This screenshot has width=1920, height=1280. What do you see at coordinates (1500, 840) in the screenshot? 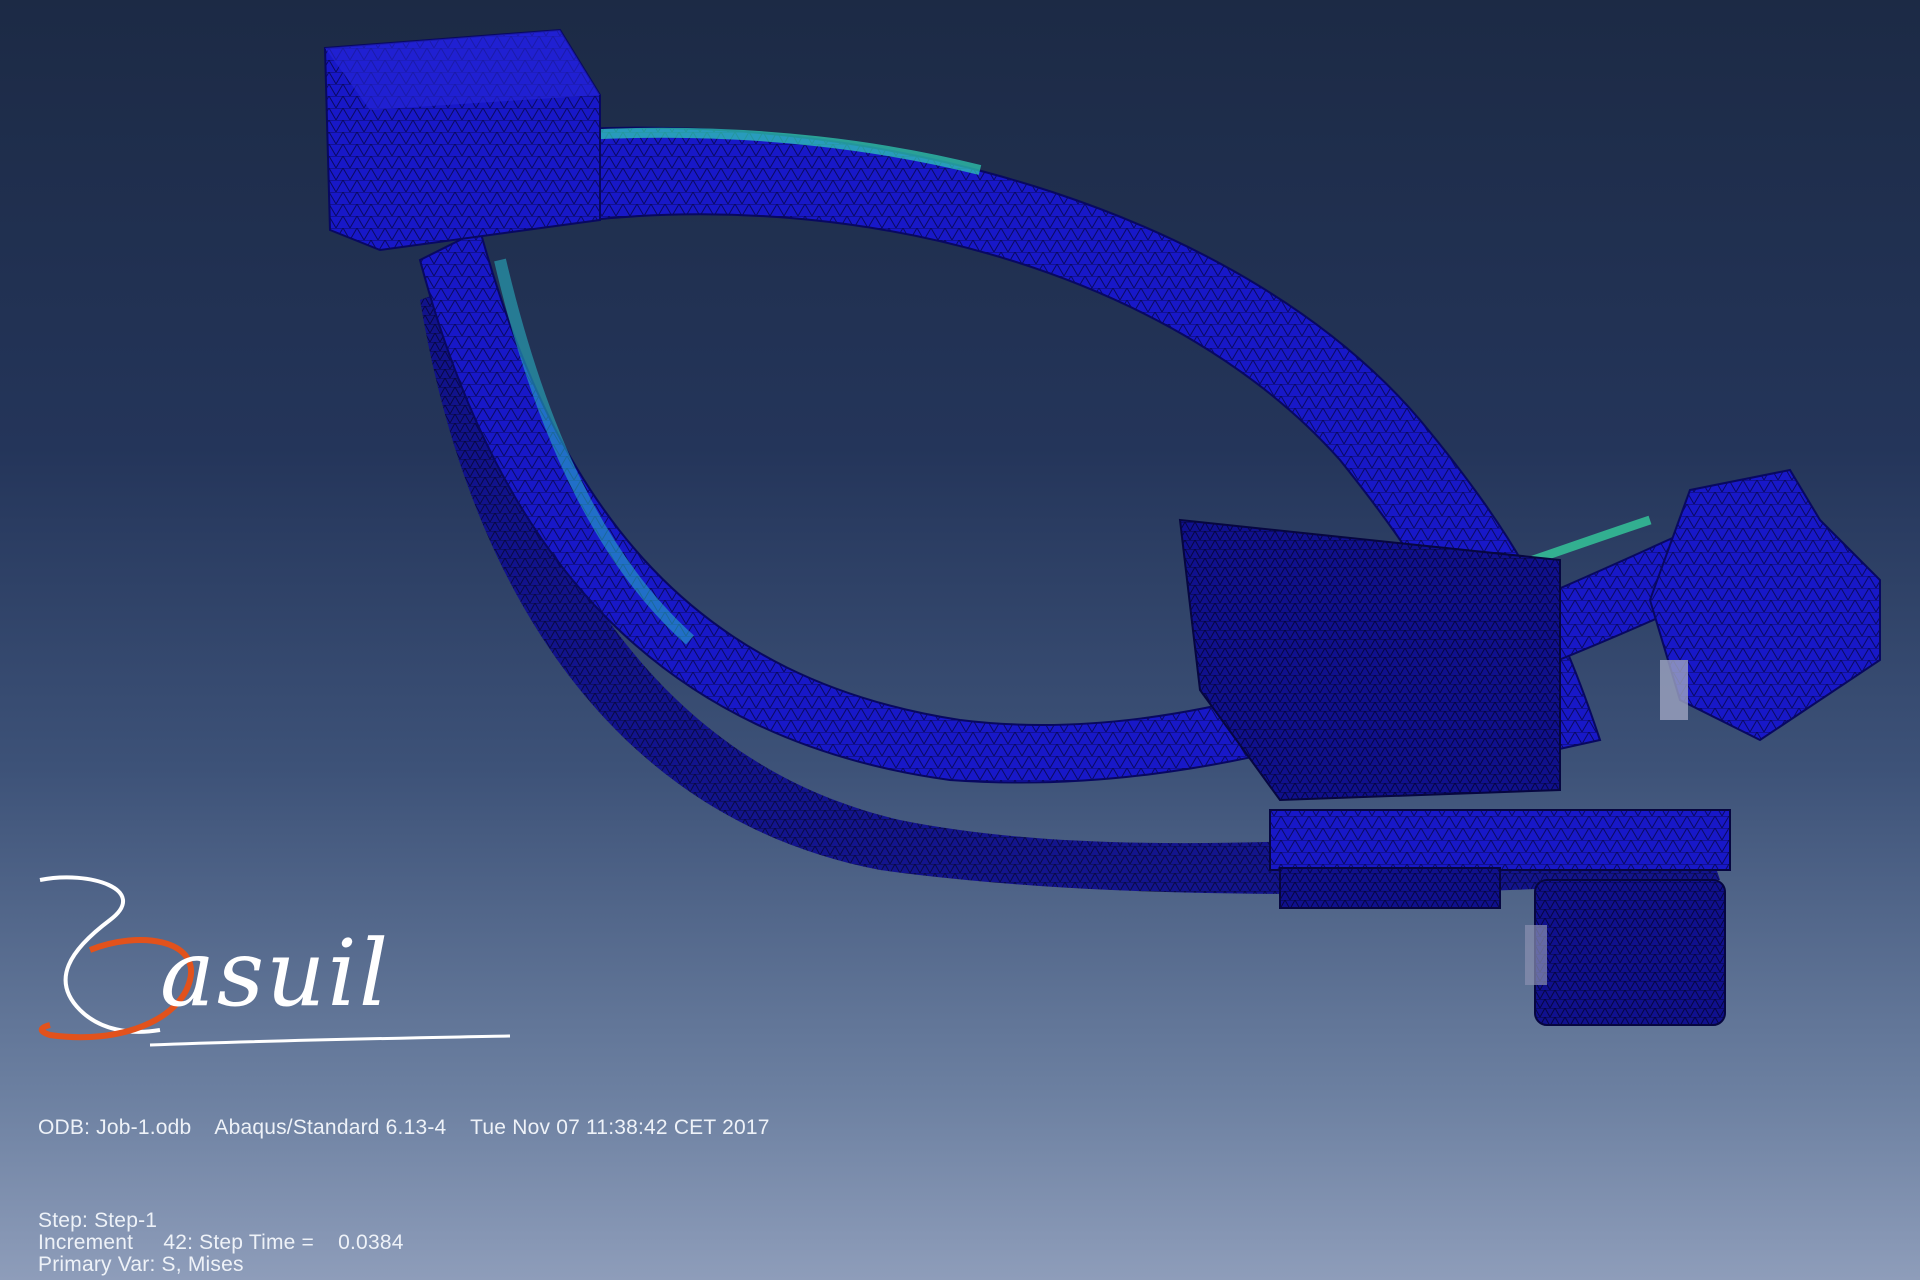
I see `bottom-bar` at bounding box center [1500, 840].